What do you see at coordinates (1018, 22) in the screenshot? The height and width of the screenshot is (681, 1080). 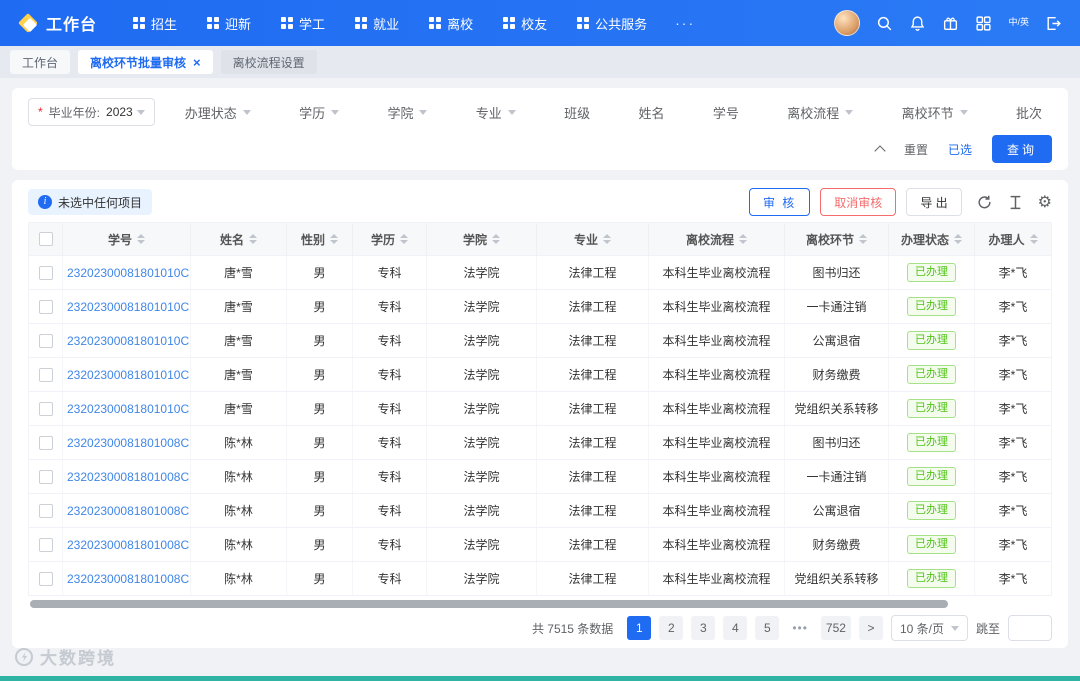 I see `language-toggle-icon: 中/英` at bounding box center [1018, 22].